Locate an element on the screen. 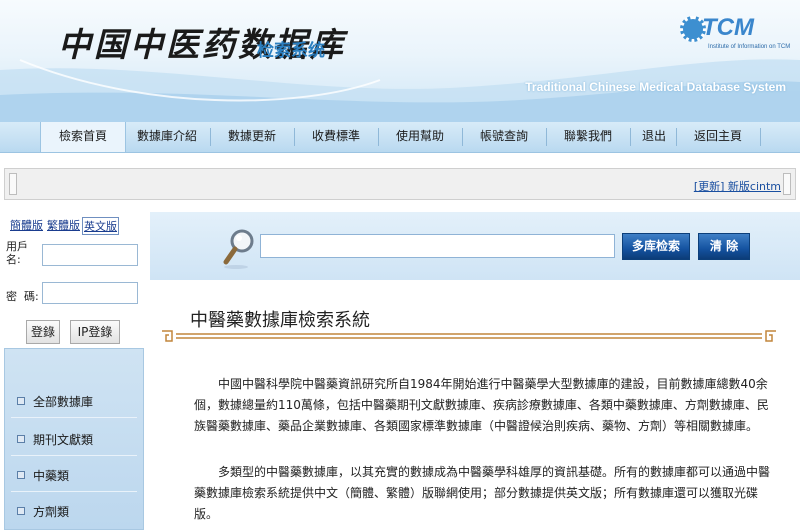 This screenshot has height=530, width=800. nav-database-intro: 數據庫介紹 is located at coordinates (167, 137).